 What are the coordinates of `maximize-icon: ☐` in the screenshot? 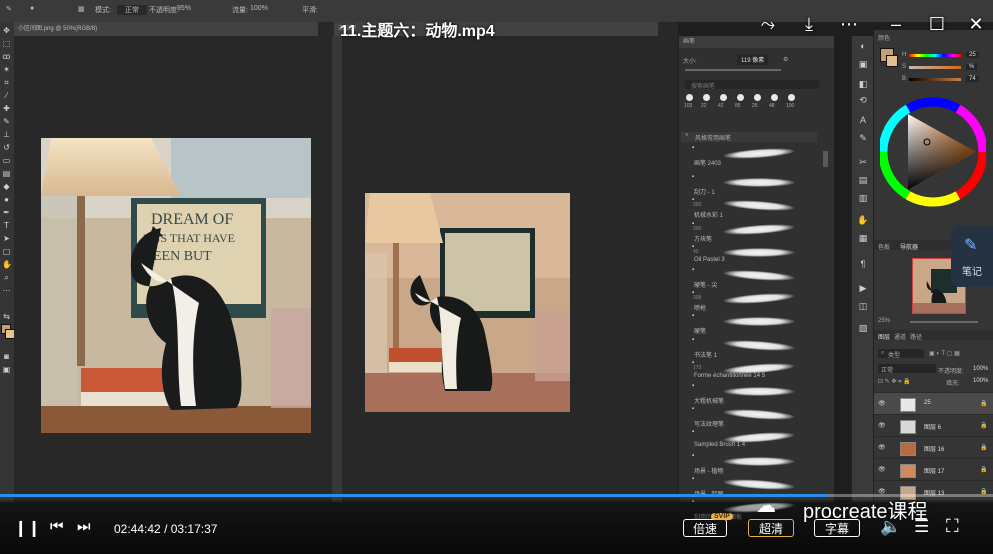 It's located at (937, 24).